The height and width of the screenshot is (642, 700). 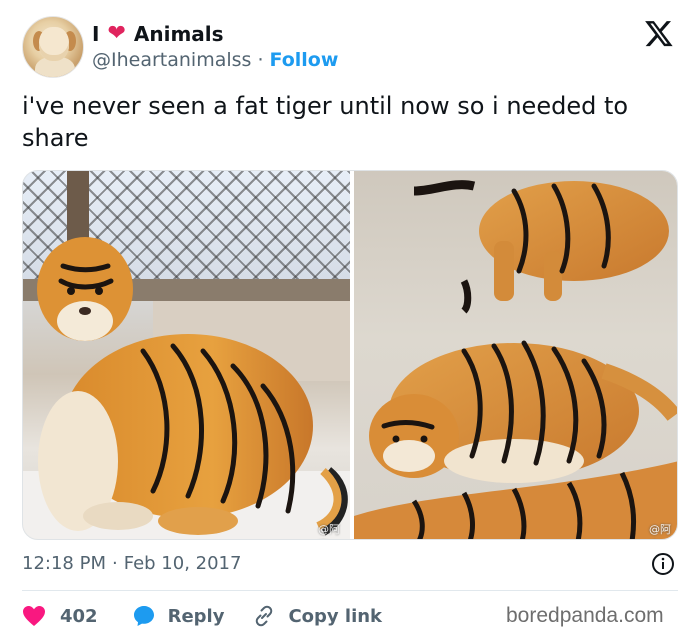 What do you see at coordinates (34, 616) in the screenshot?
I see `heart-icon` at bounding box center [34, 616].